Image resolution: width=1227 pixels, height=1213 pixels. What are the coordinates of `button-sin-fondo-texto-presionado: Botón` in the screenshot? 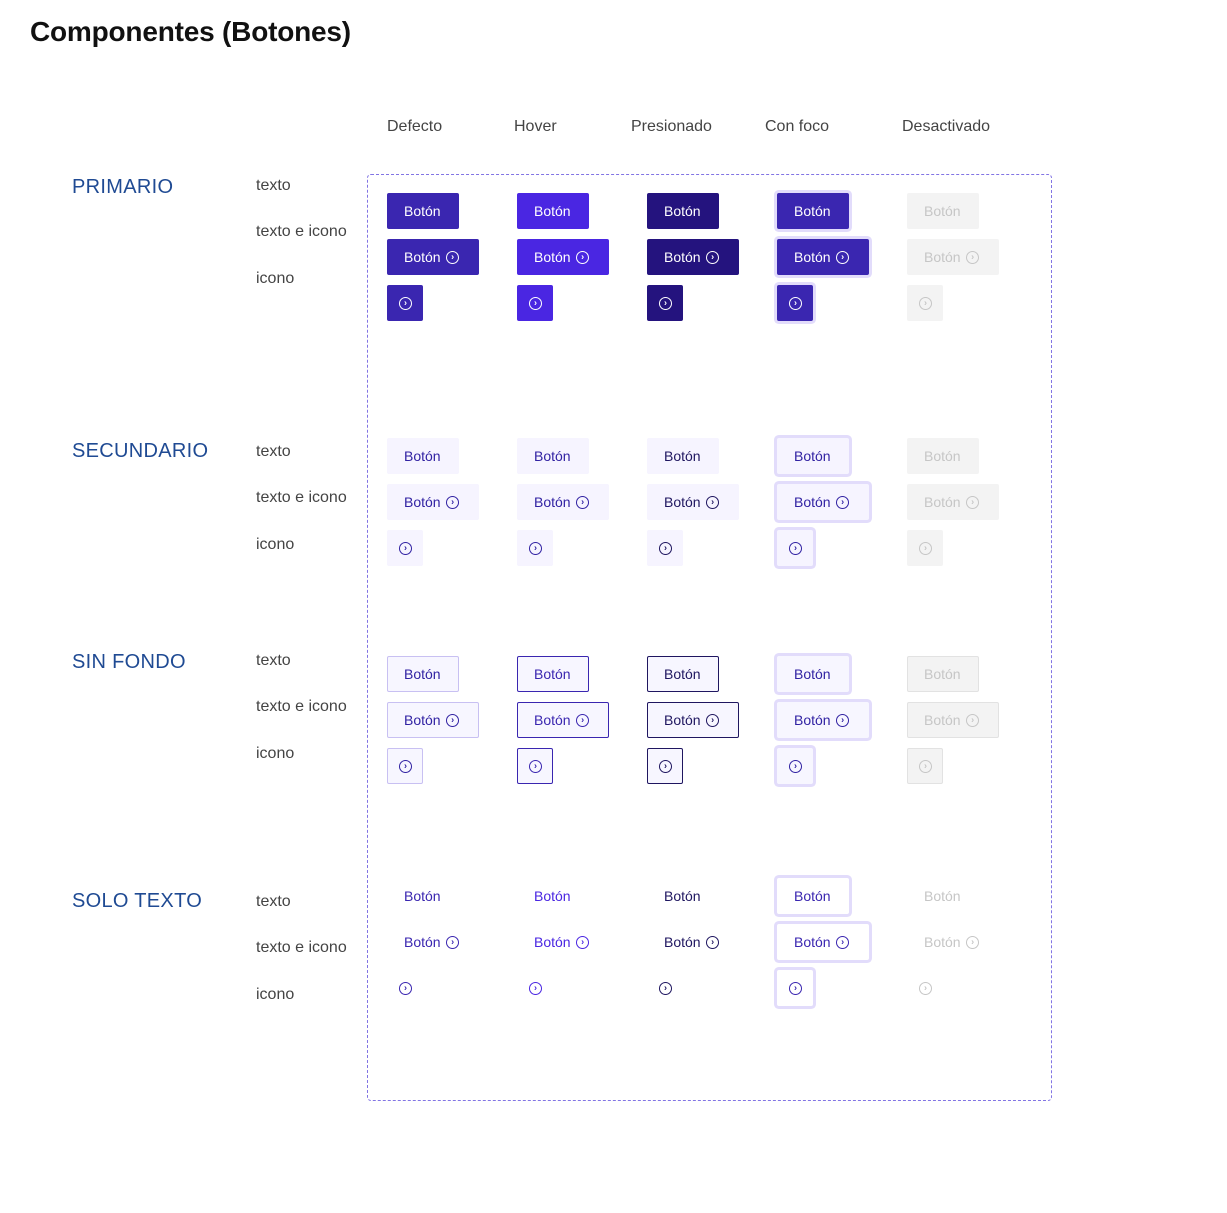 It's located at (683, 674).